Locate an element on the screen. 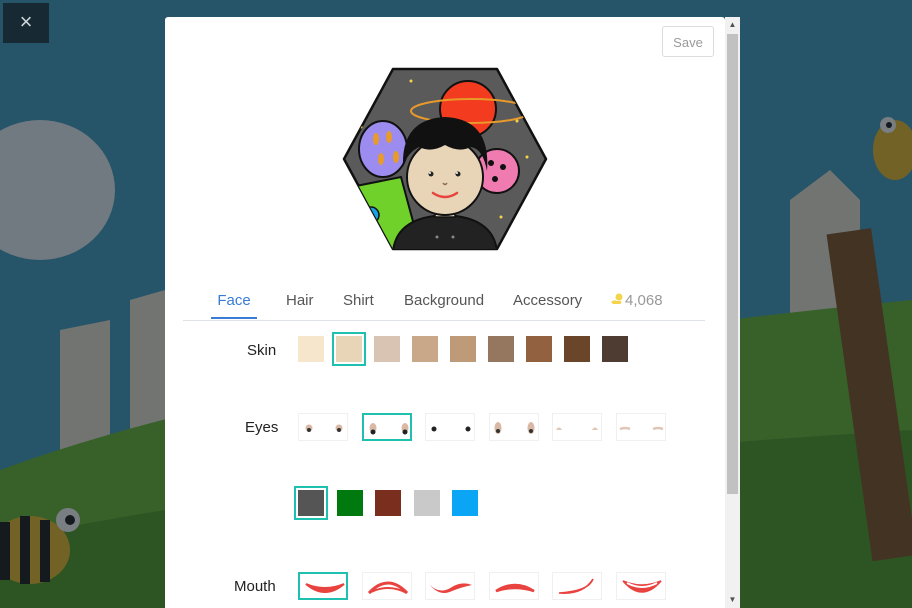  scroll-down-icon: ▼ is located at coordinates (732, 600).